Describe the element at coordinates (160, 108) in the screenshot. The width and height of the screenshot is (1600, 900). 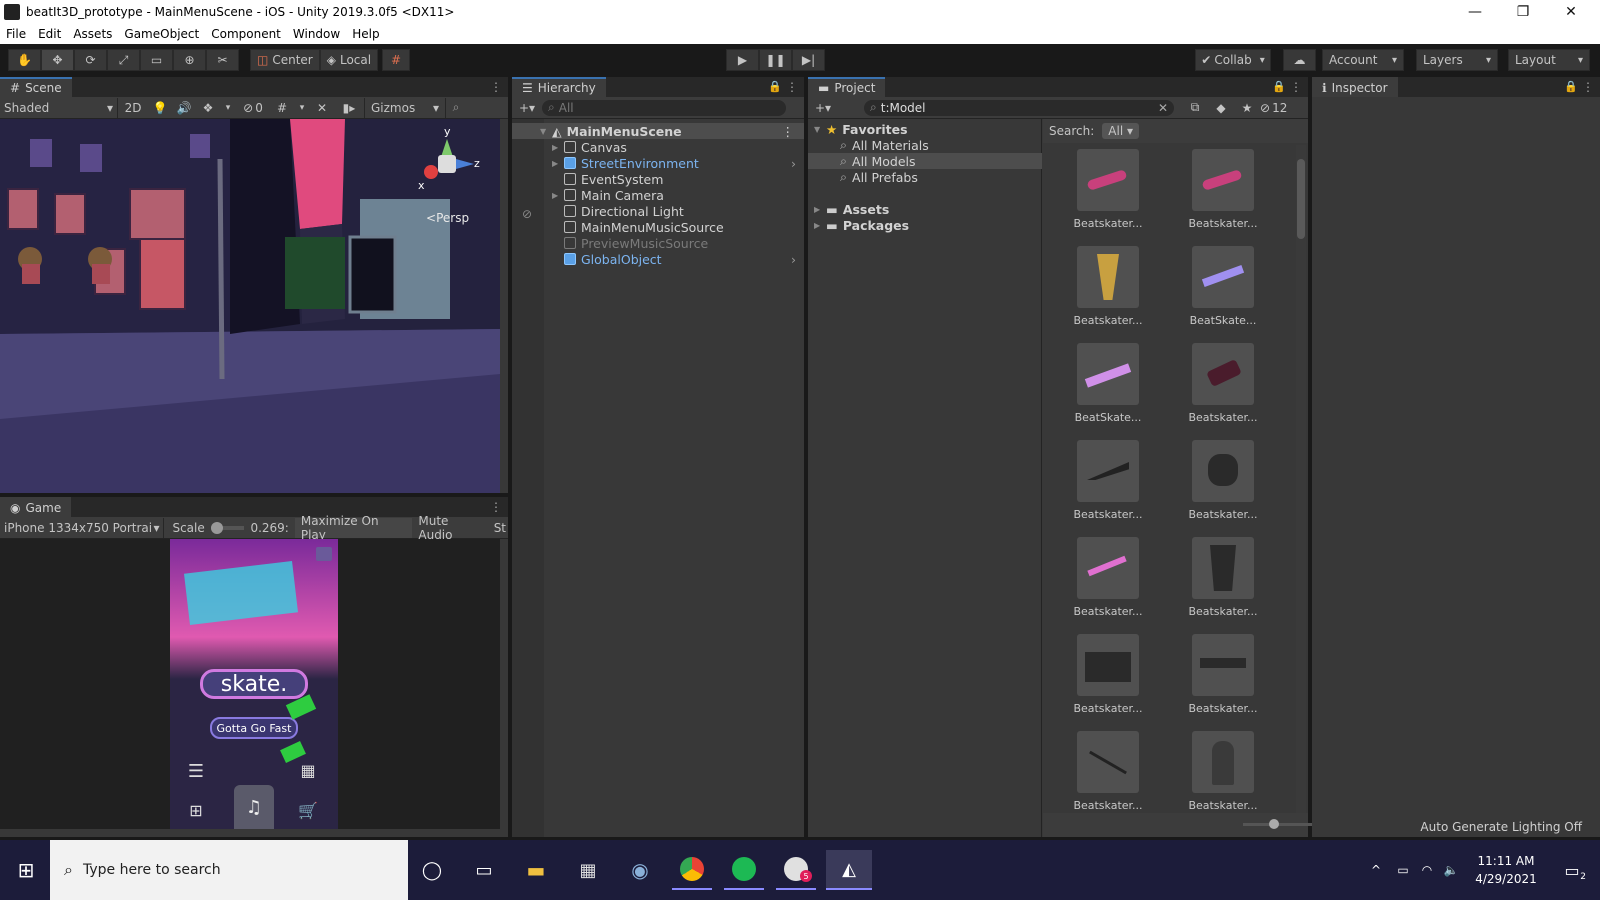
I see `lighting-icon: 💡` at that location.